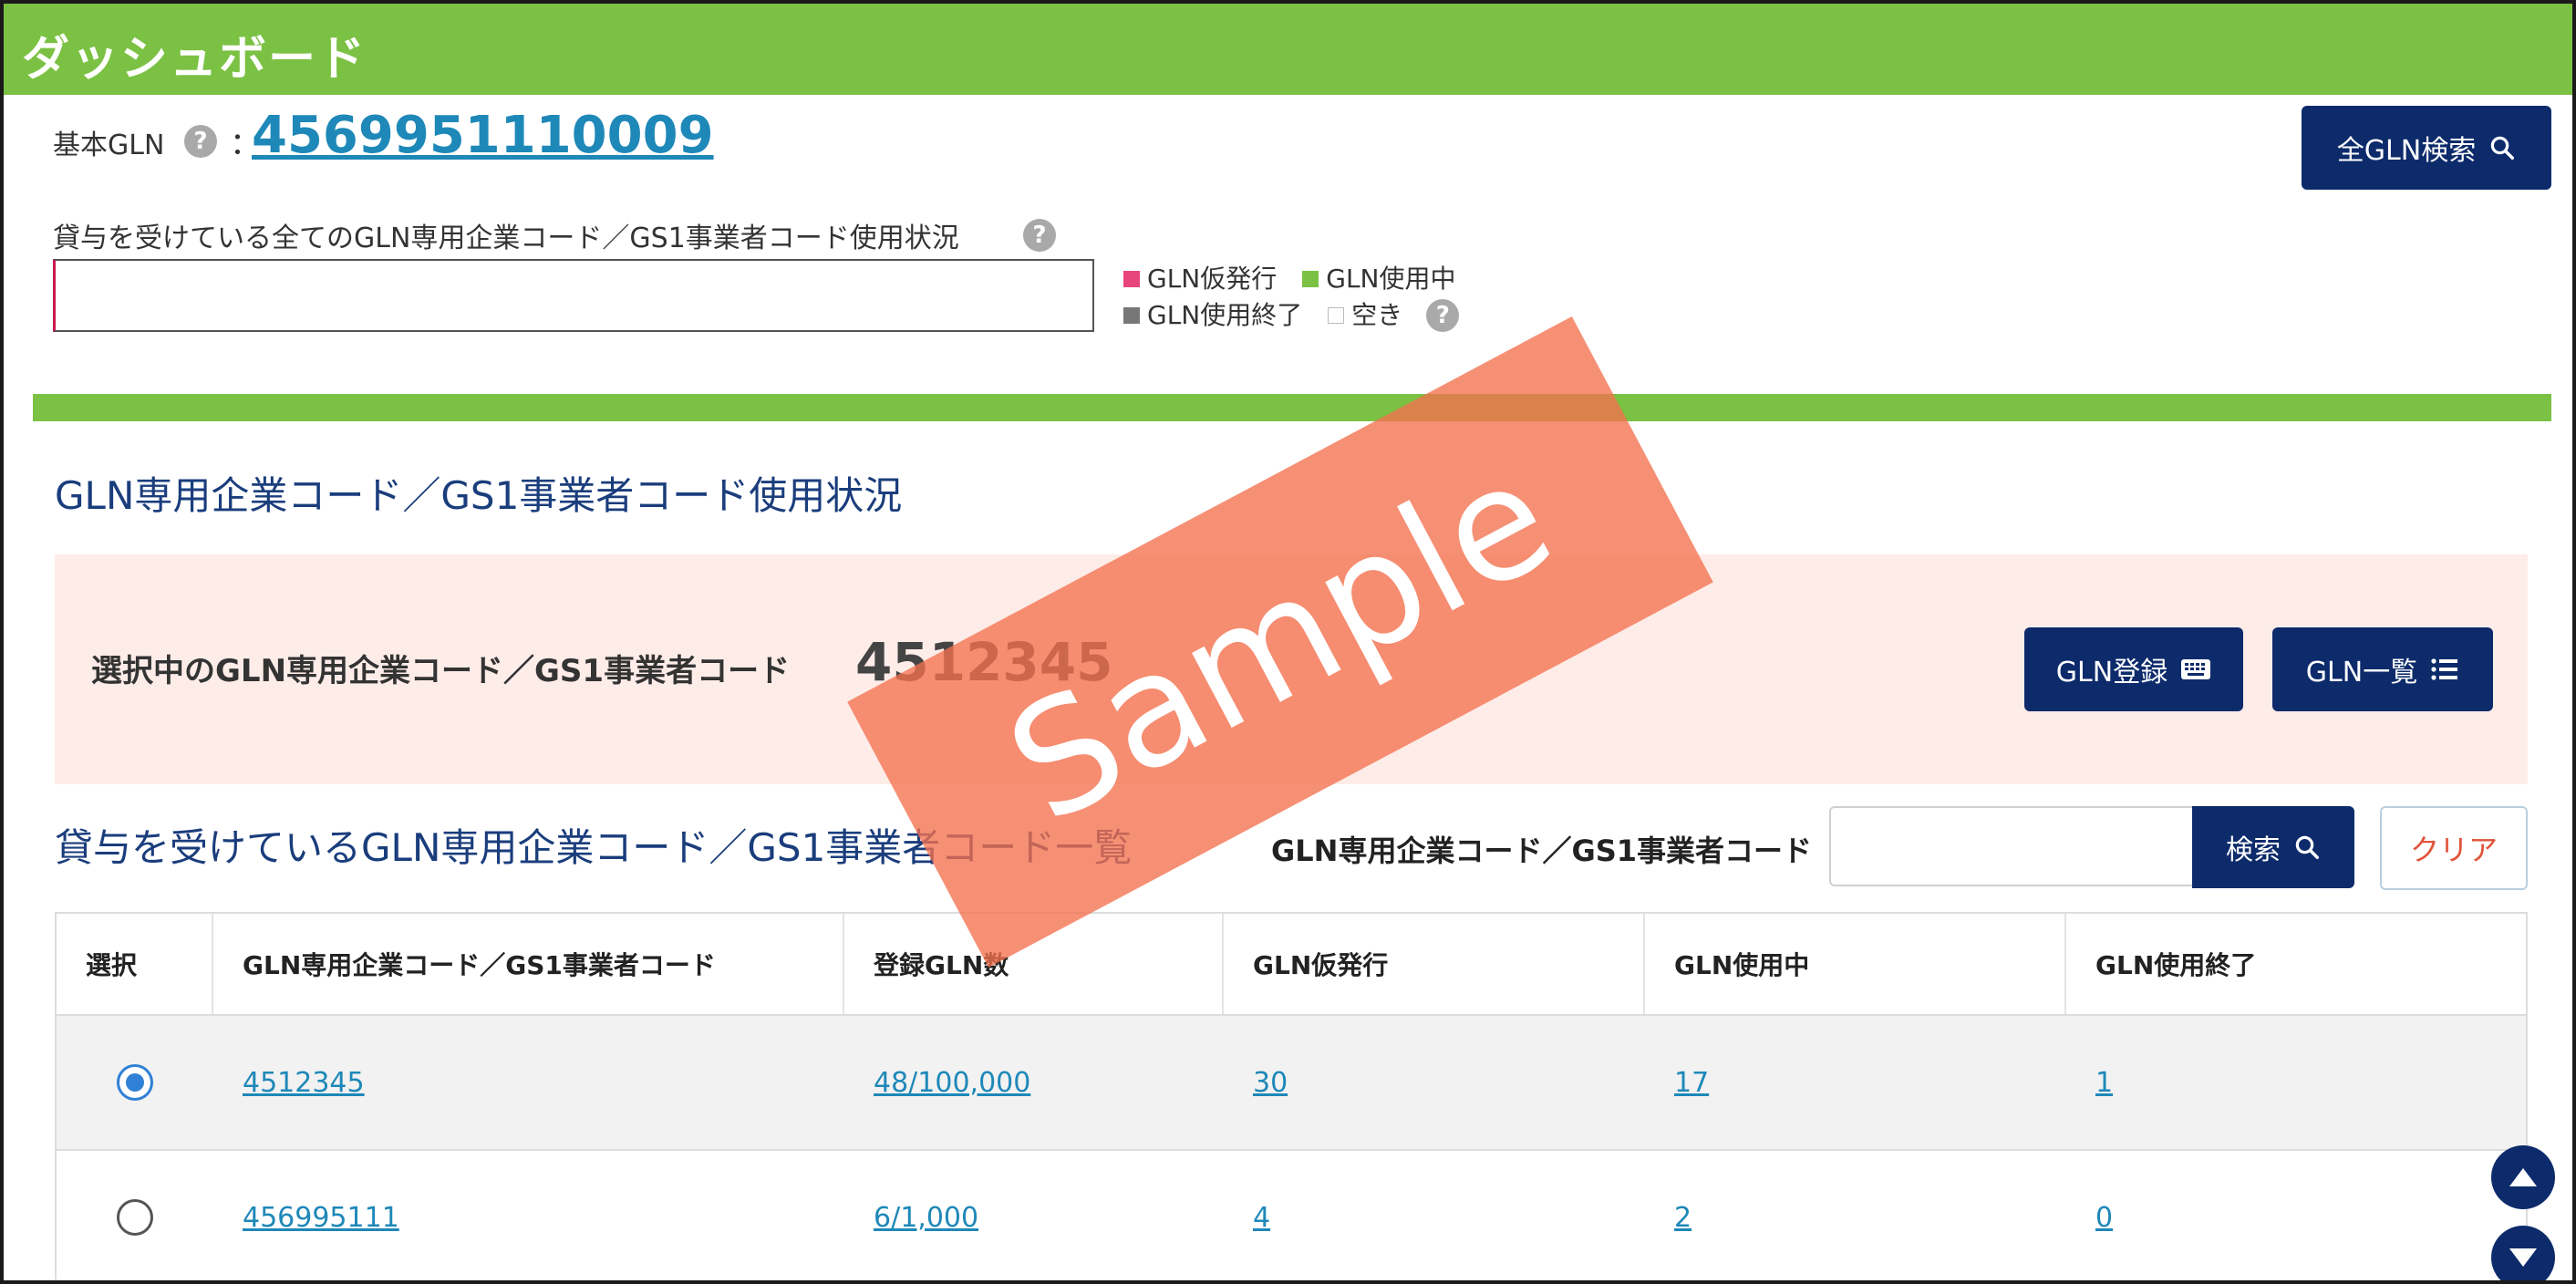 This screenshot has width=2576, height=1284. Describe the element at coordinates (528, 964) in the screenshot. I see `column-header: GLN専用企業コード／GS1事業者コード` at that location.